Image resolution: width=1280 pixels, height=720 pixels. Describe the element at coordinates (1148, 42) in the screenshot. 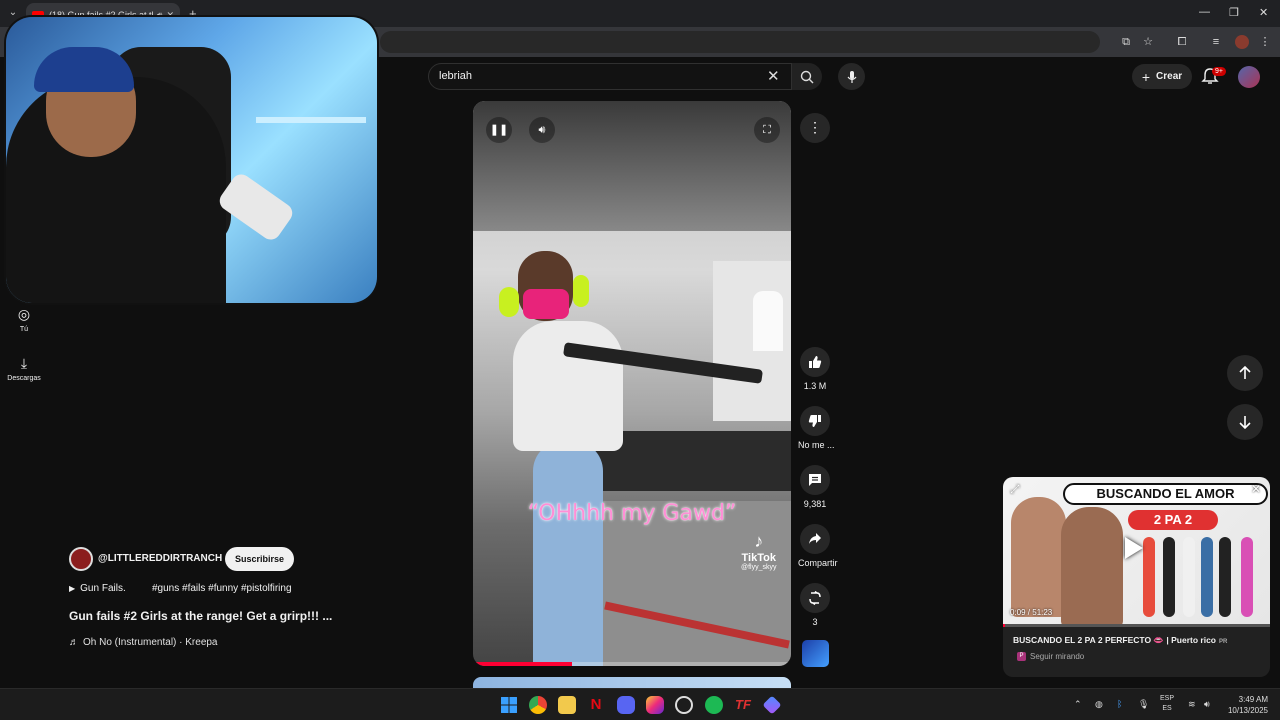

I see `bookmark-star-icon: ☆` at that location.